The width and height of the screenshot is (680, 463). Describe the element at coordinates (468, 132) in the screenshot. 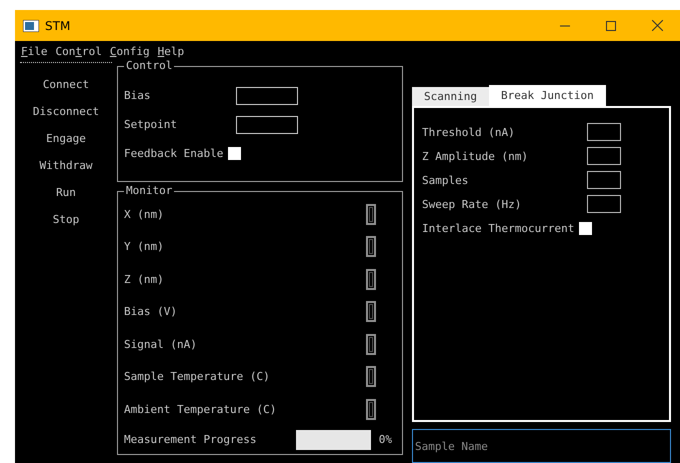

I see `field-label: Threshold (nA)` at that location.